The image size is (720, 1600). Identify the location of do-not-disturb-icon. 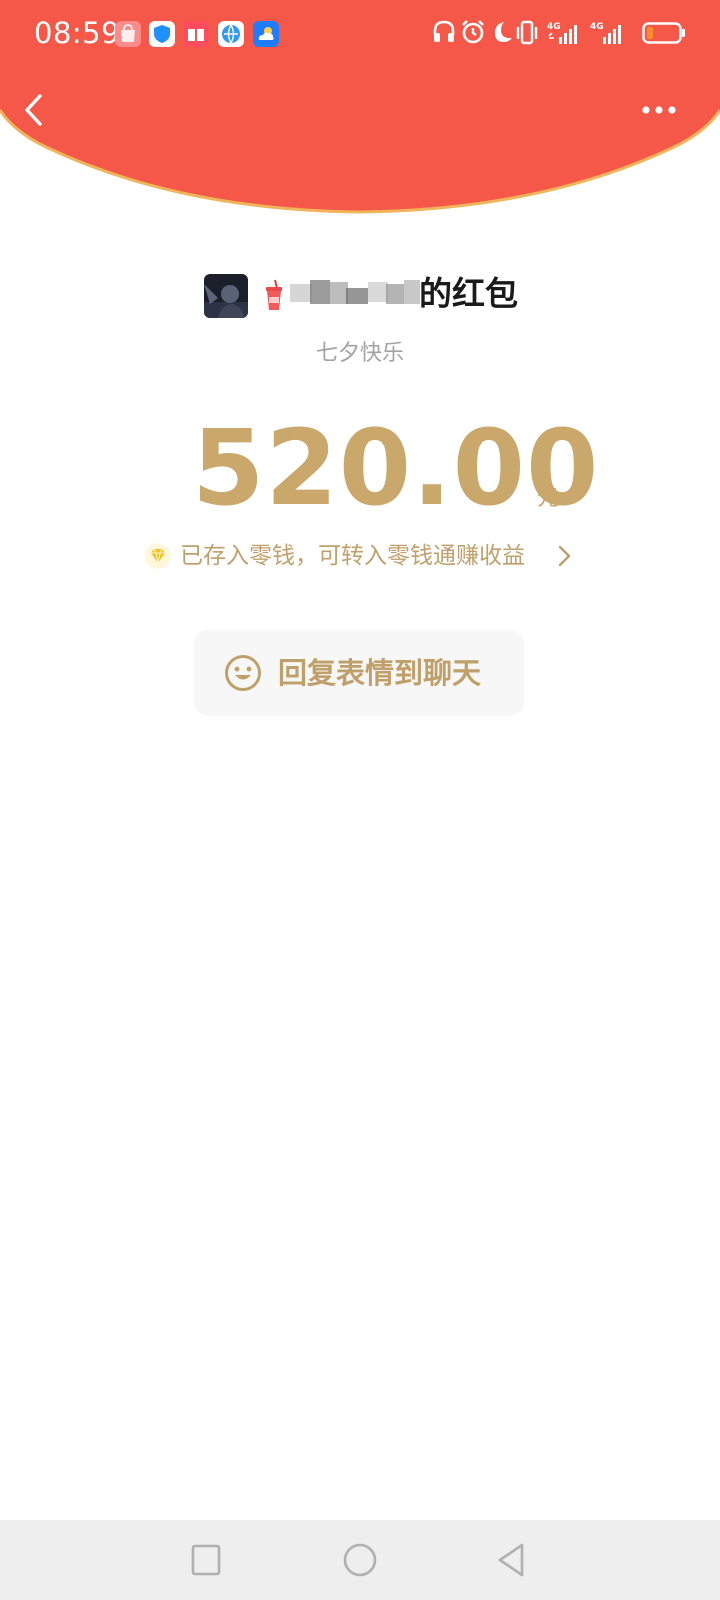
(502, 32).